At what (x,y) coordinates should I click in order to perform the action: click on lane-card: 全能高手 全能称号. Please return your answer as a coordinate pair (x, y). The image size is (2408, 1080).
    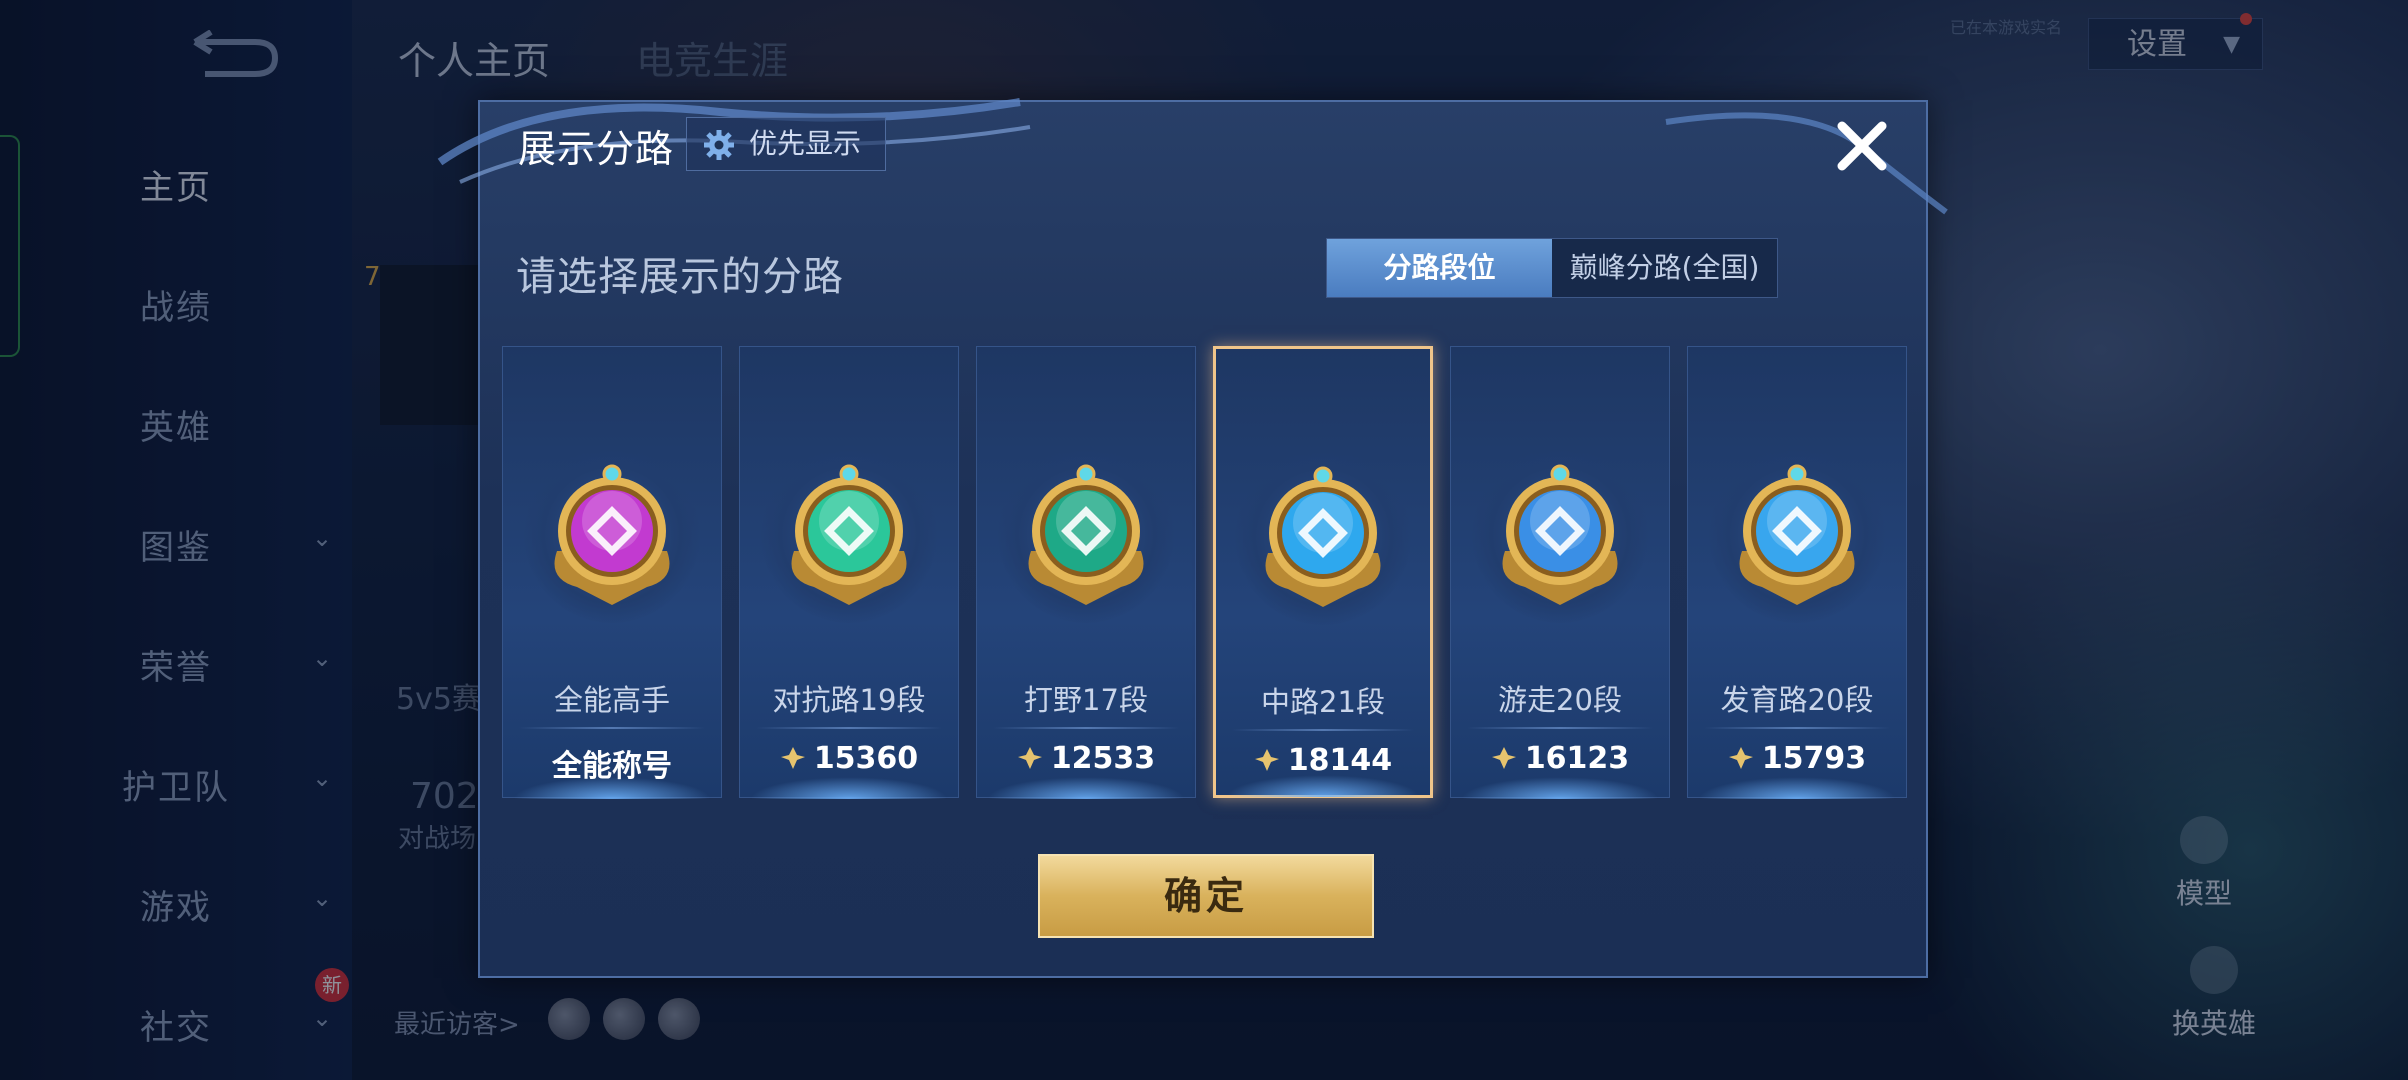
    Looking at the image, I should click on (612, 572).